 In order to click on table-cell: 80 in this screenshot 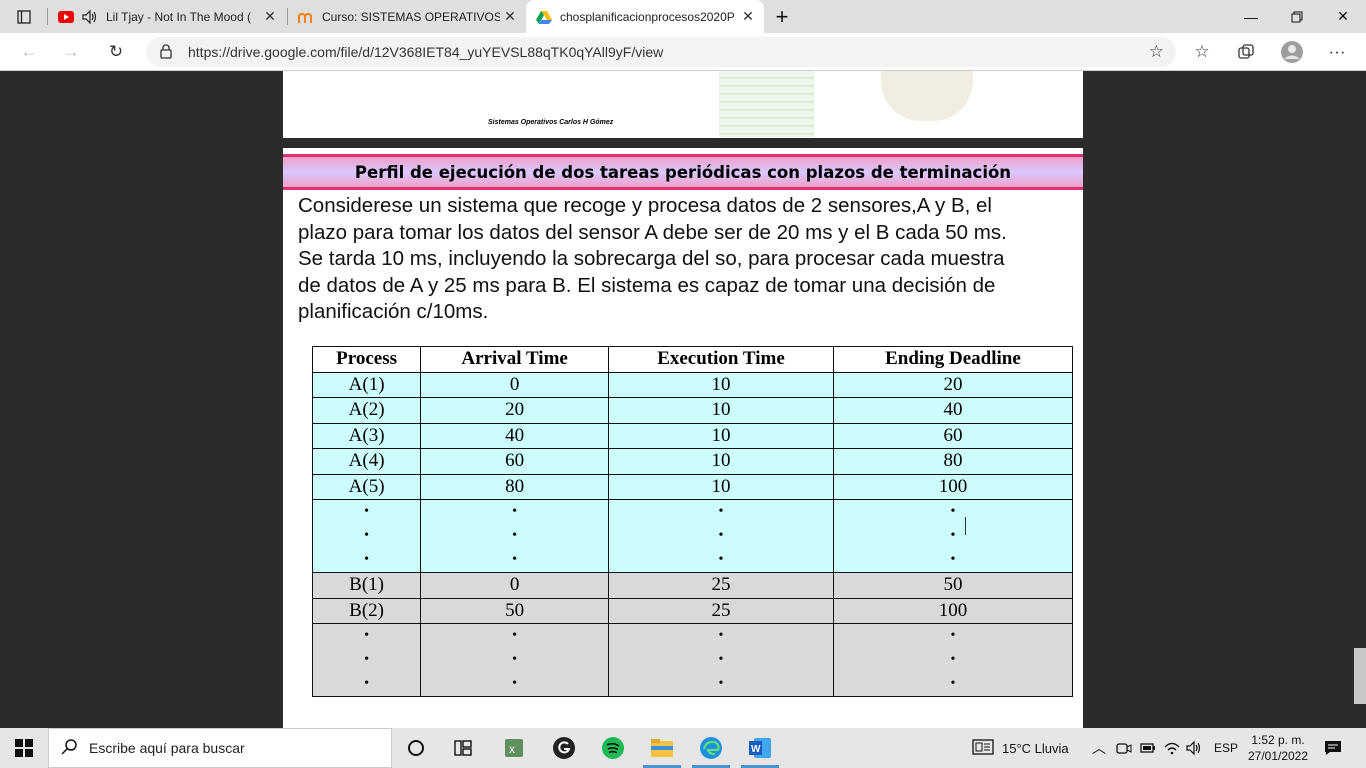, I will do `click(515, 486)`.